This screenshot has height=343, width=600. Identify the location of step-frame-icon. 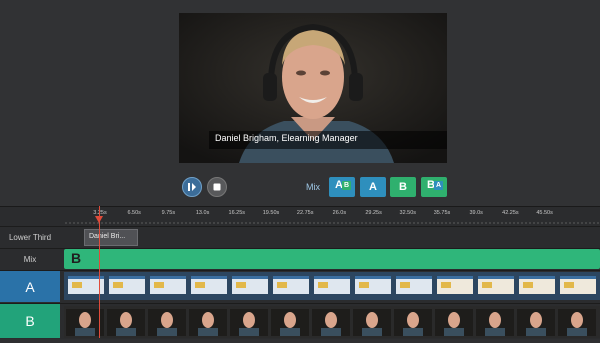
(192, 187).